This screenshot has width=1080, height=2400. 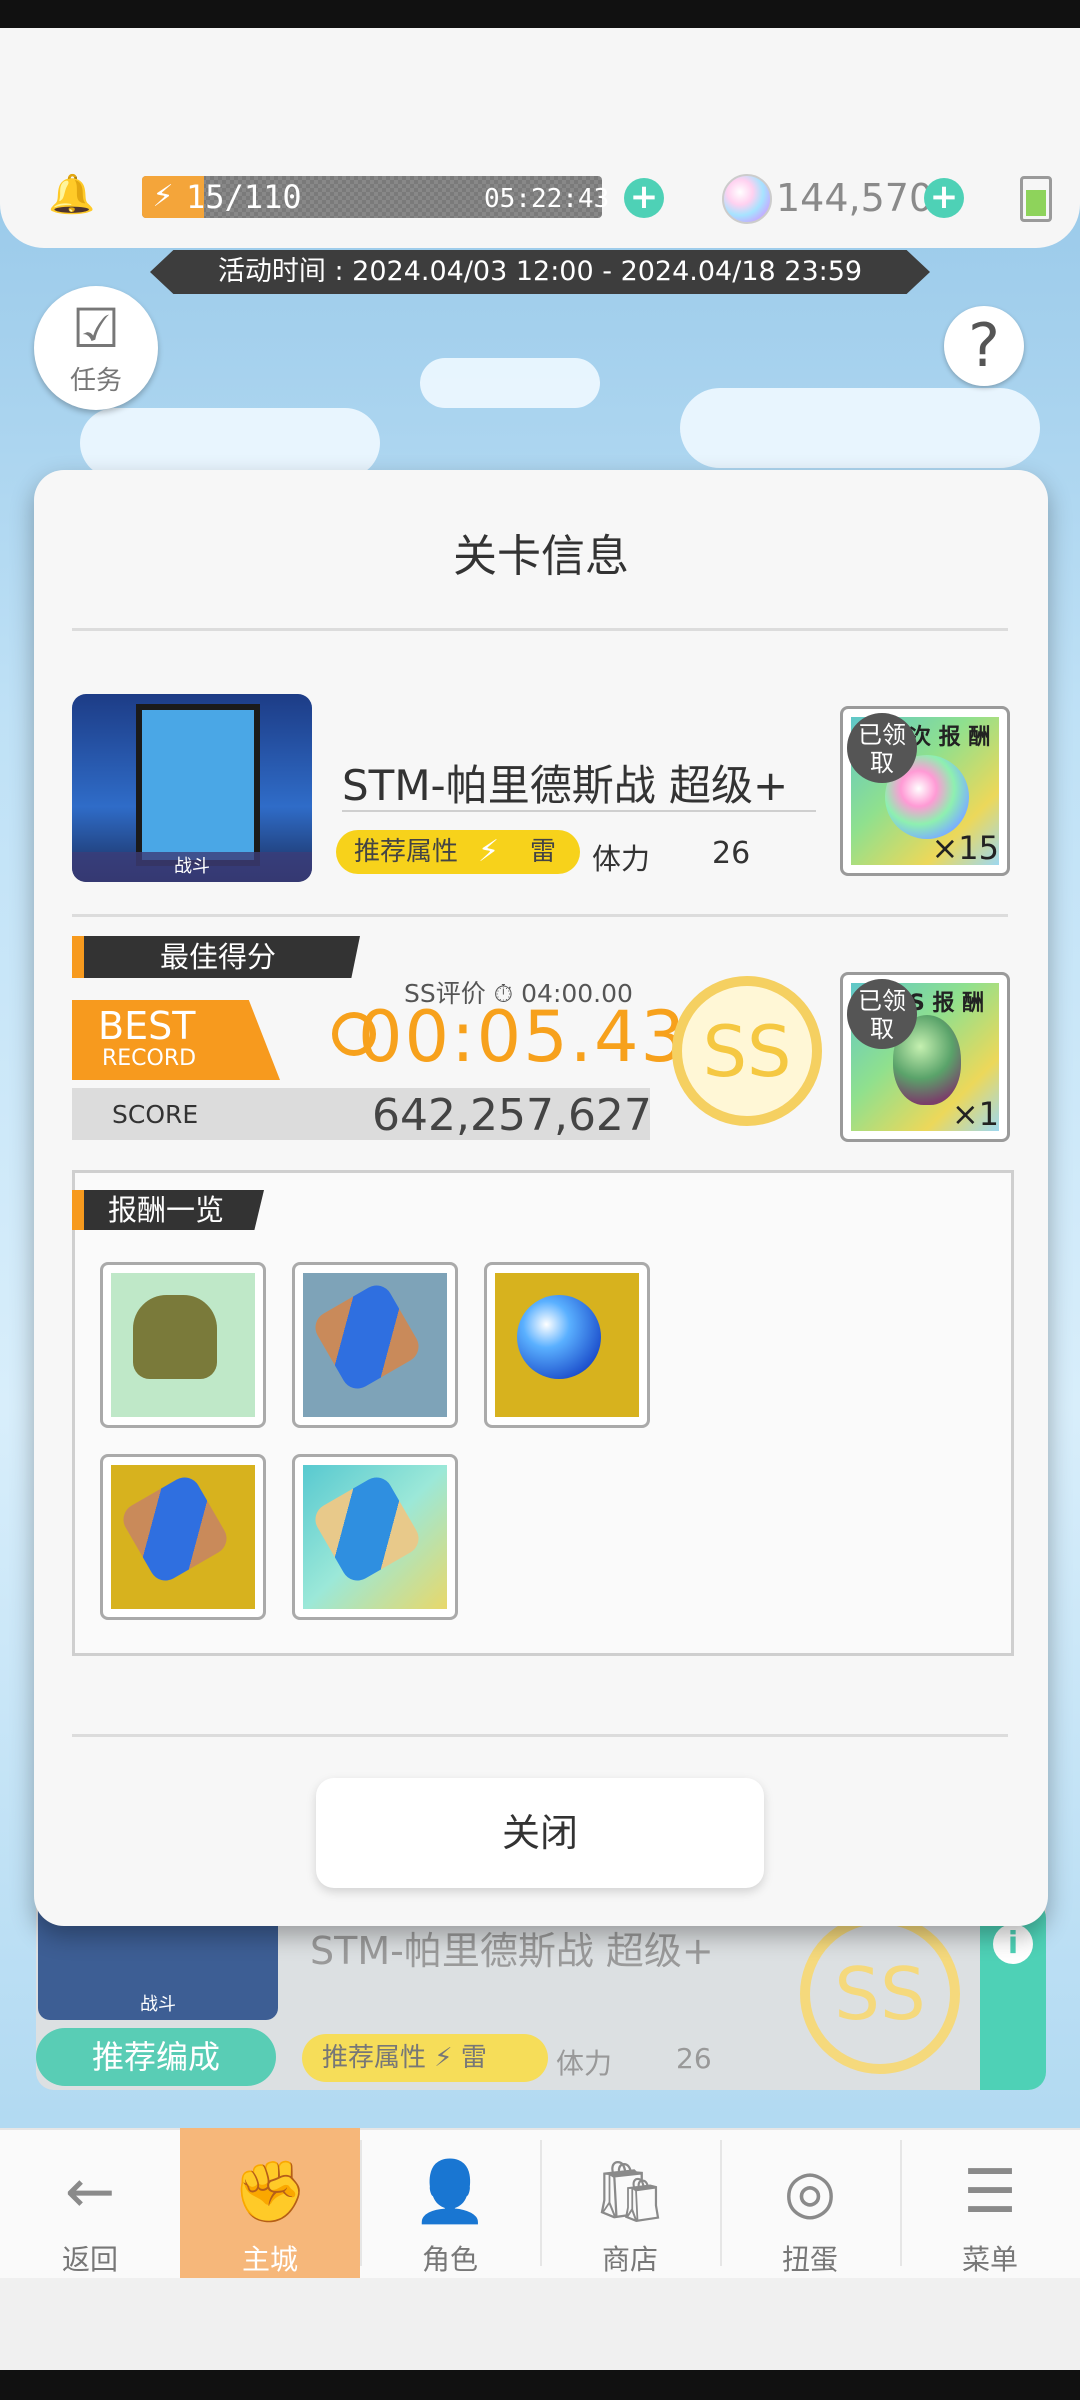 What do you see at coordinates (1013, 1995) in the screenshot?
I see `stage-info-button: i` at bounding box center [1013, 1995].